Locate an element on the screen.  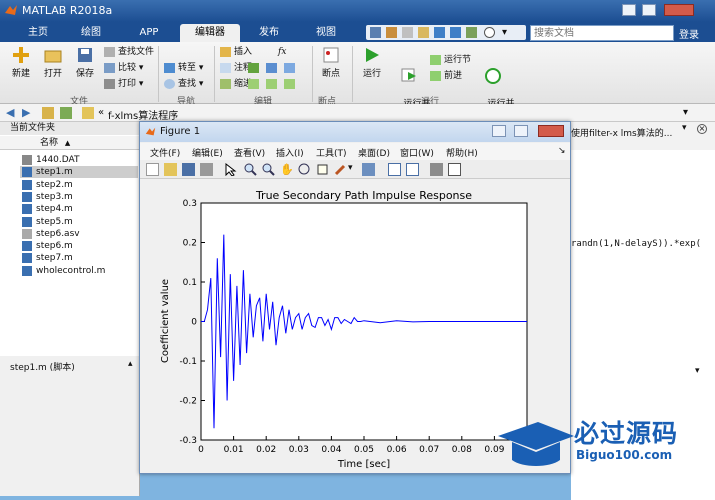
file-item: step6.m is located at coordinates (79, 246).